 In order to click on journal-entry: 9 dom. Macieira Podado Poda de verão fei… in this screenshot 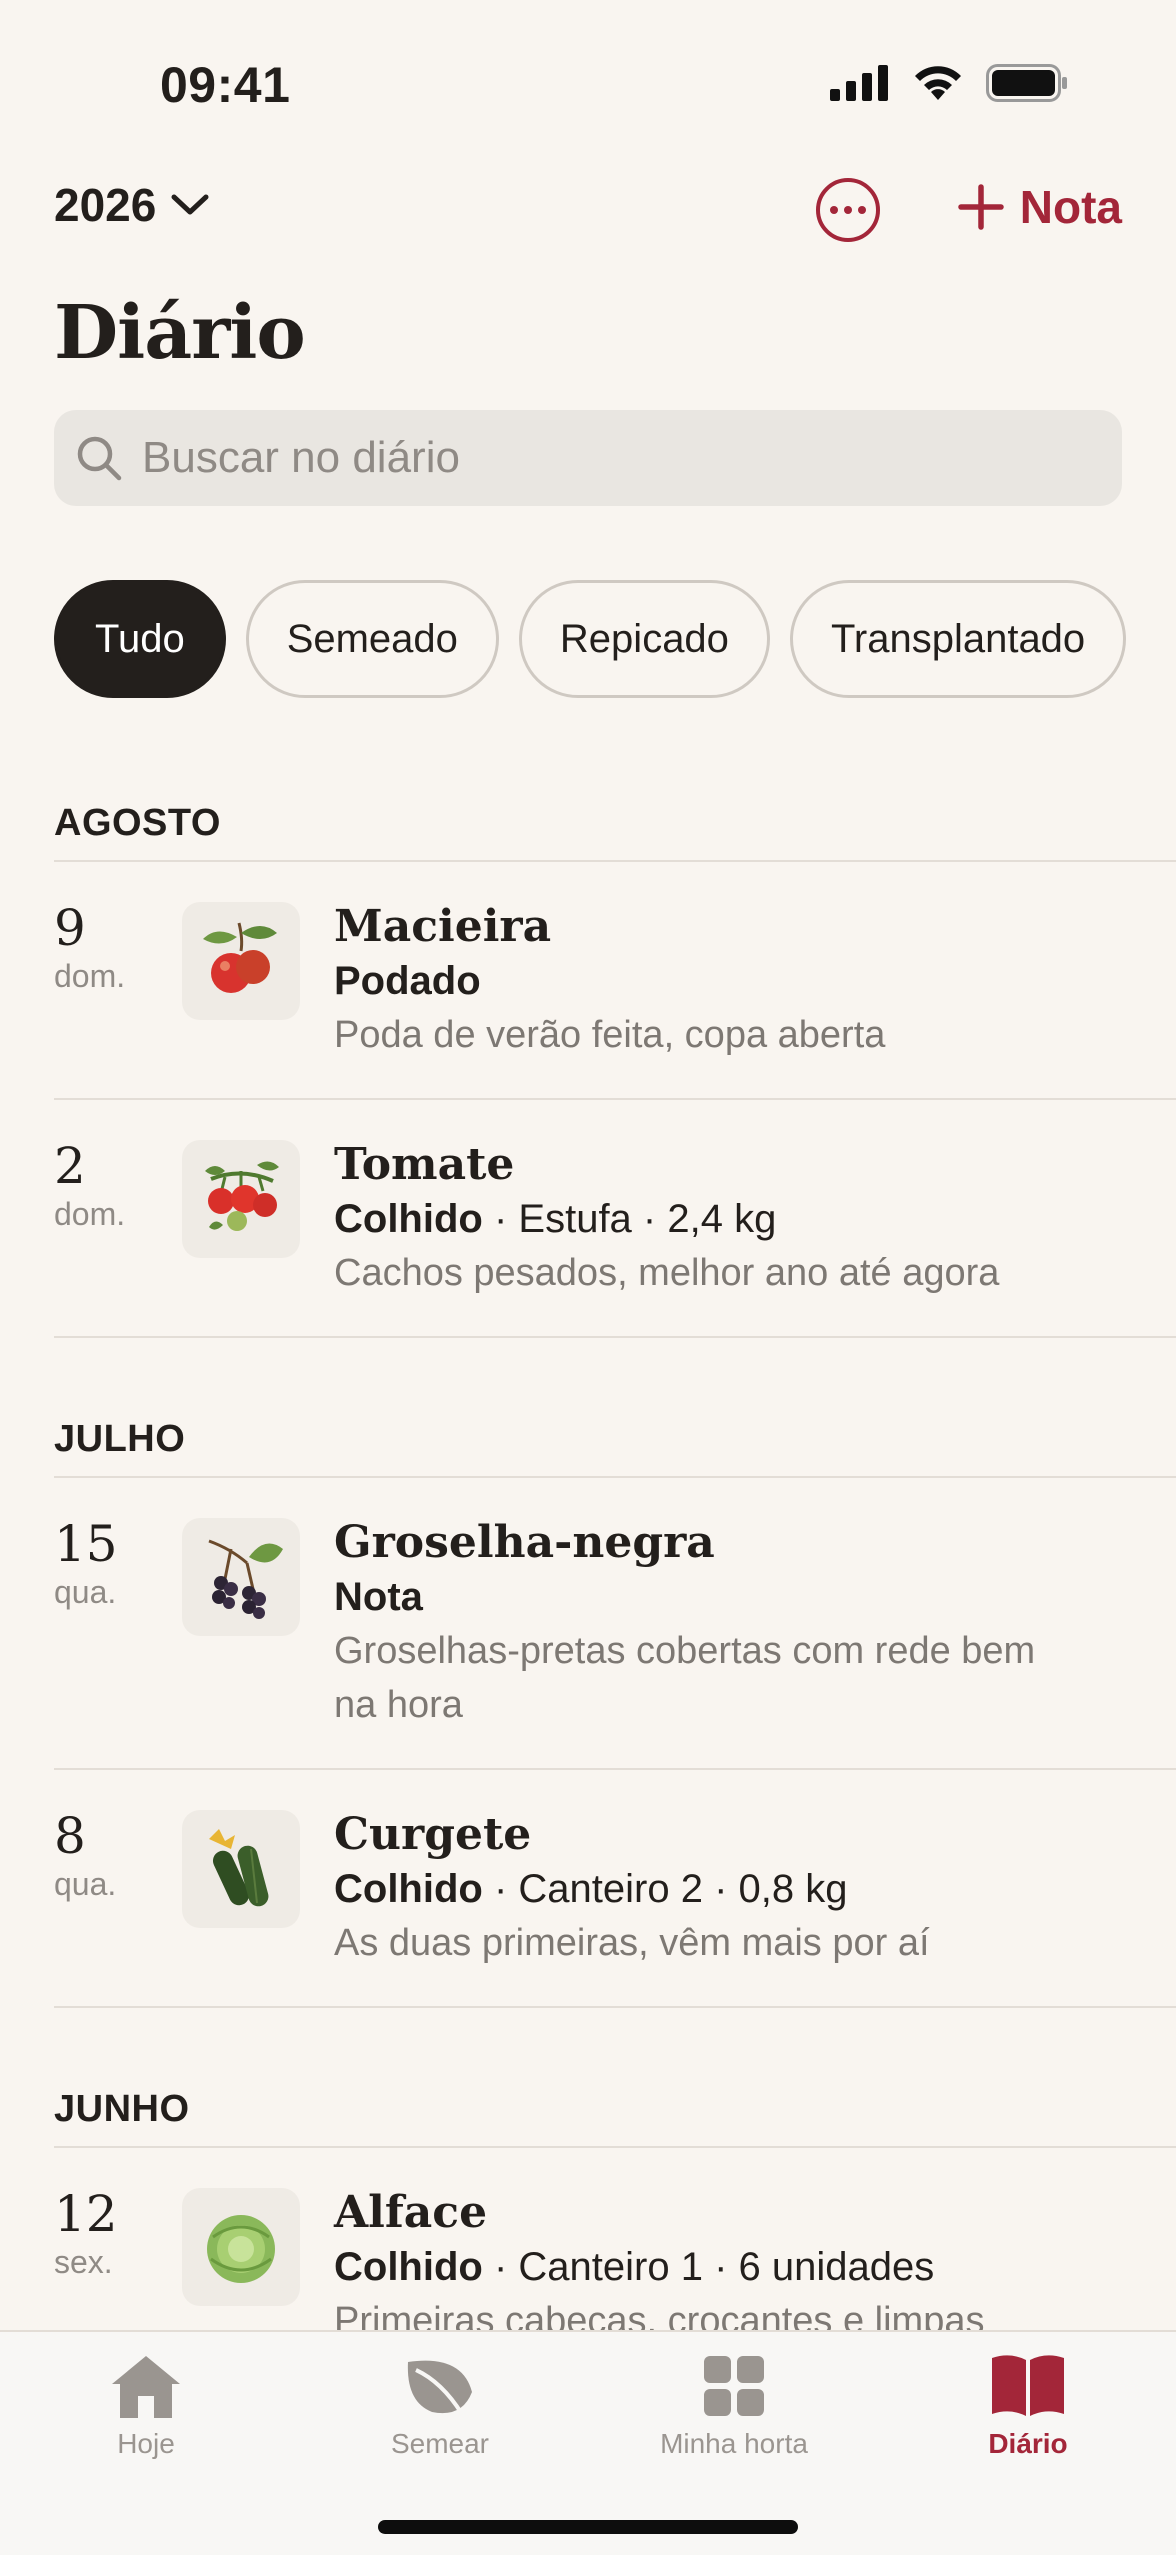, I will do `click(615, 981)`.